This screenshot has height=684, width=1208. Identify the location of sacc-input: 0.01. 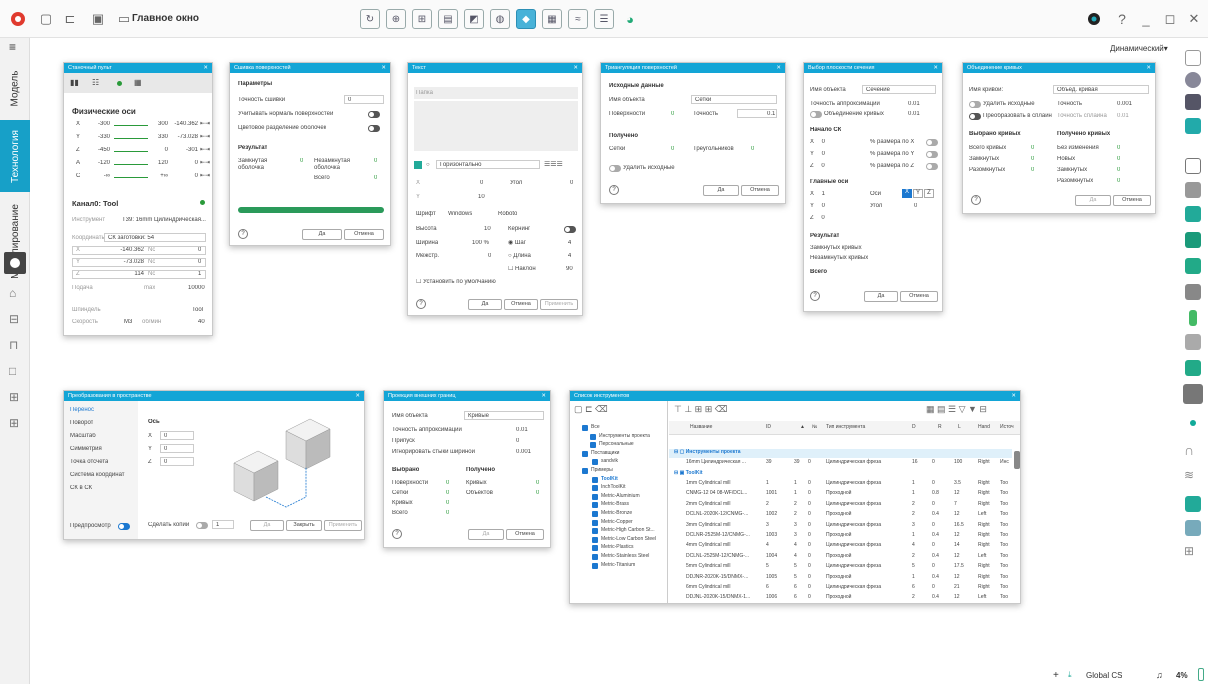
(1123, 116).